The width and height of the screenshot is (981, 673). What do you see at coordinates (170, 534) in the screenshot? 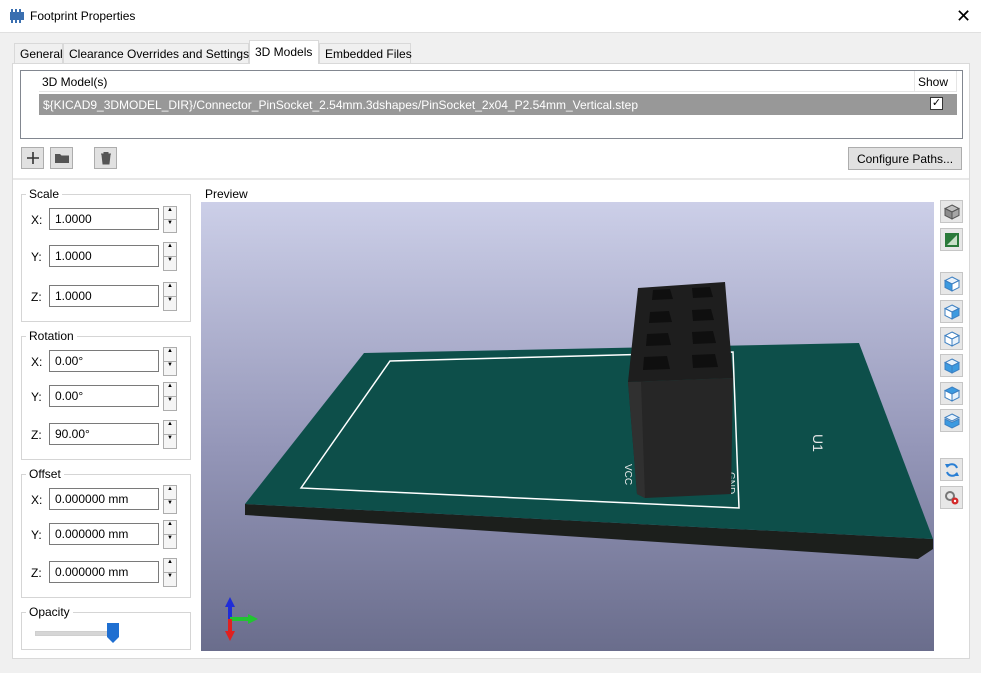
I see `offset-y-spinner: ▲ ▼` at bounding box center [170, 534].